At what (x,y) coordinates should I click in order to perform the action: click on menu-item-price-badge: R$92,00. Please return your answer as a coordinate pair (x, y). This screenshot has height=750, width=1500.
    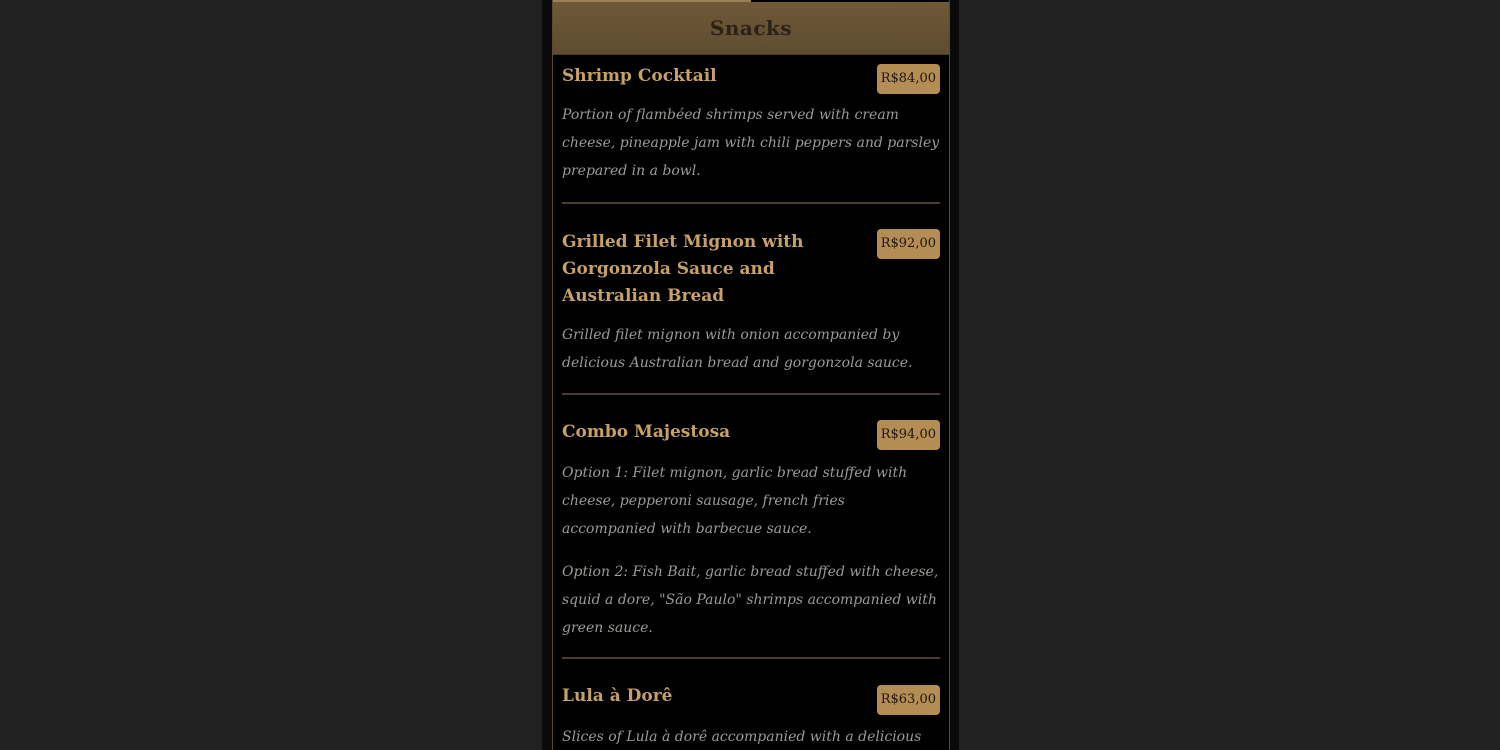
    Looking at the image, I should click on (908, 244).